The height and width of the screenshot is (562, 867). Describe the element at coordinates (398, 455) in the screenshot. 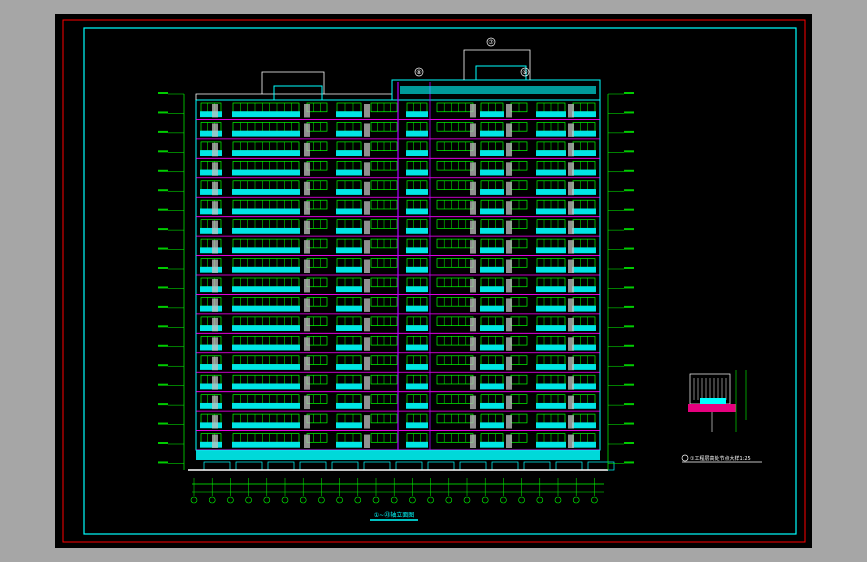

I see `ground-floor-band` at that location.